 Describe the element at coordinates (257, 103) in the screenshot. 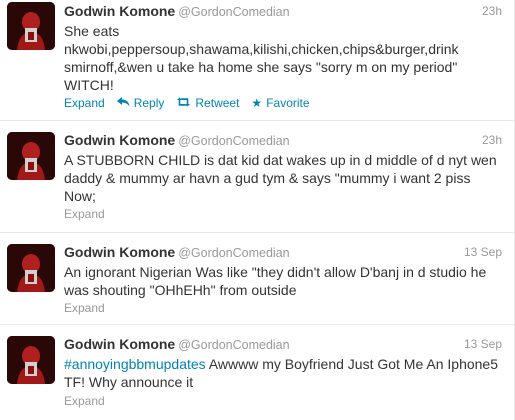

I see `star-icon: ★` at that location.